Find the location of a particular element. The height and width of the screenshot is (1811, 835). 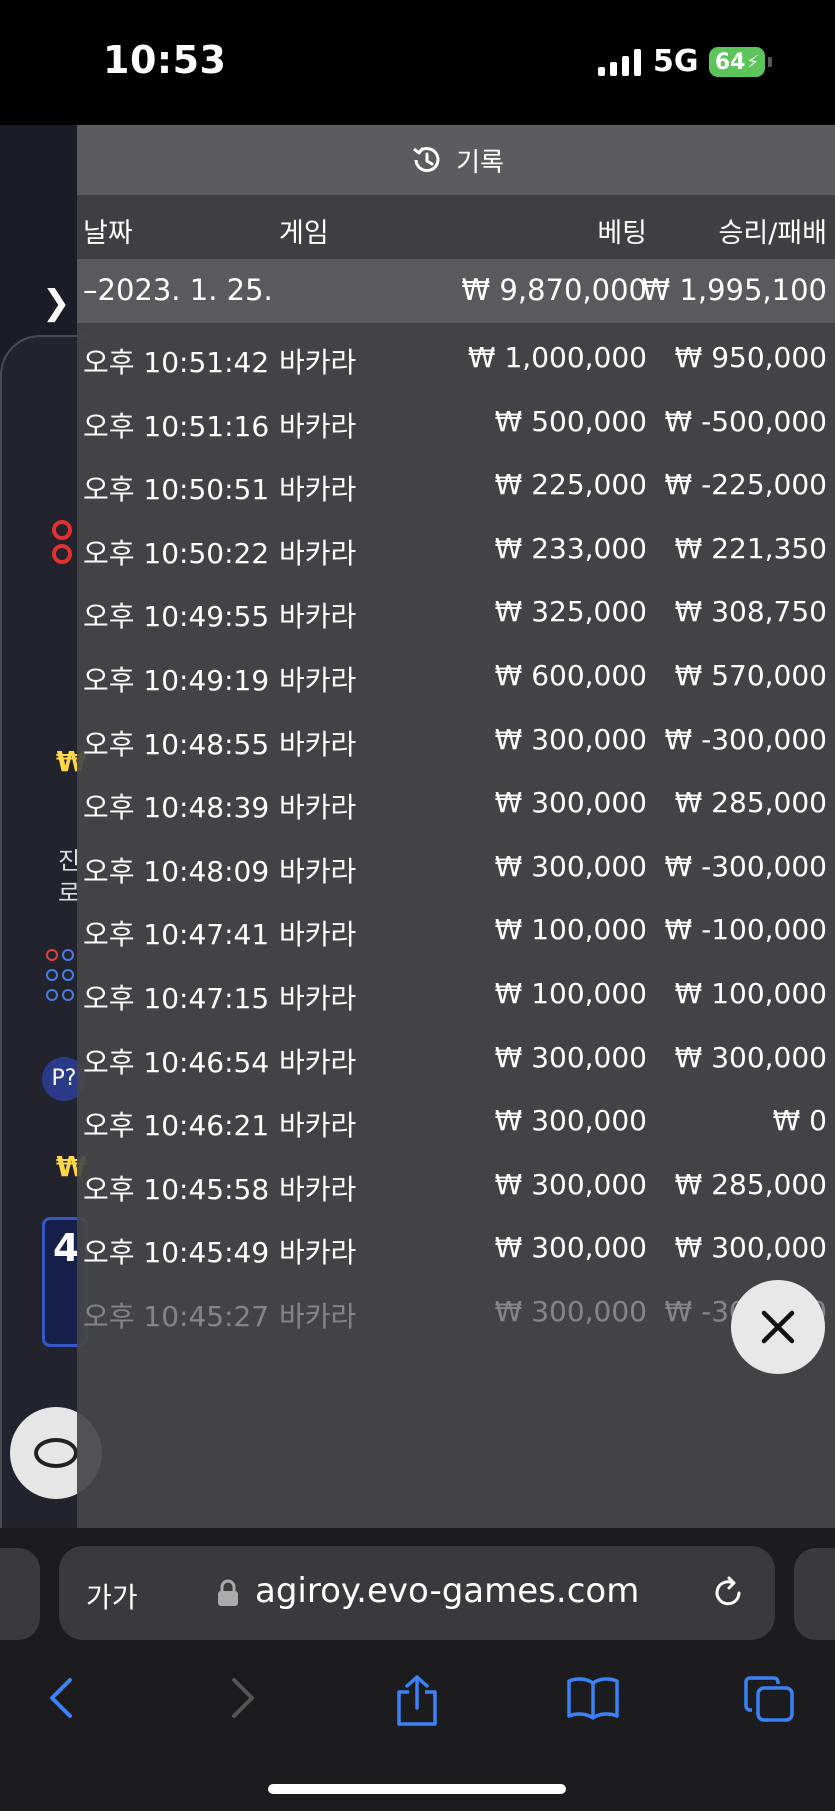

row-result: ₩ 0 is located at coordinates (799, 1121).